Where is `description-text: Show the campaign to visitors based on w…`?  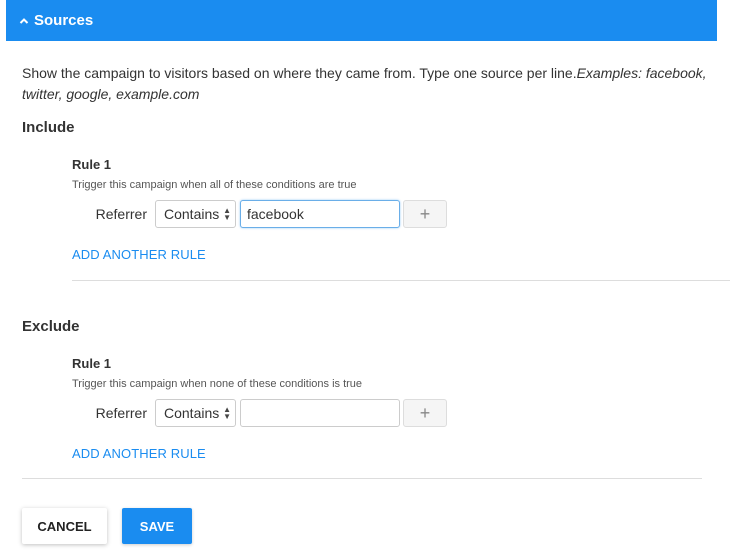 description-text: Show the campaign to visitors based on w… is located at coordinates (299, 73).